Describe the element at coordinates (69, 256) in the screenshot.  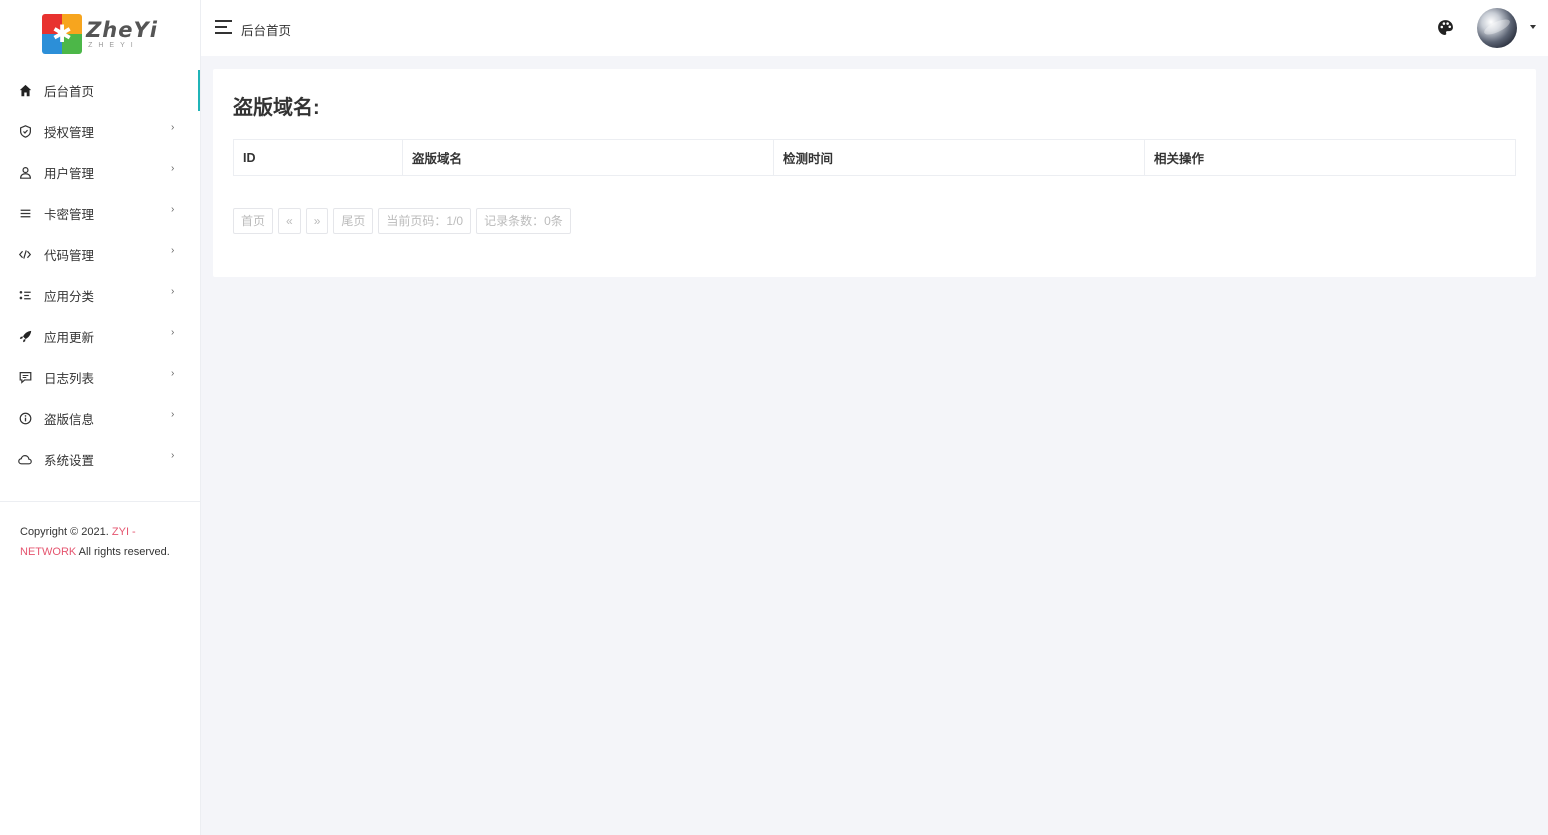
I see `sidebar-item-label: 代码管理` at that location.